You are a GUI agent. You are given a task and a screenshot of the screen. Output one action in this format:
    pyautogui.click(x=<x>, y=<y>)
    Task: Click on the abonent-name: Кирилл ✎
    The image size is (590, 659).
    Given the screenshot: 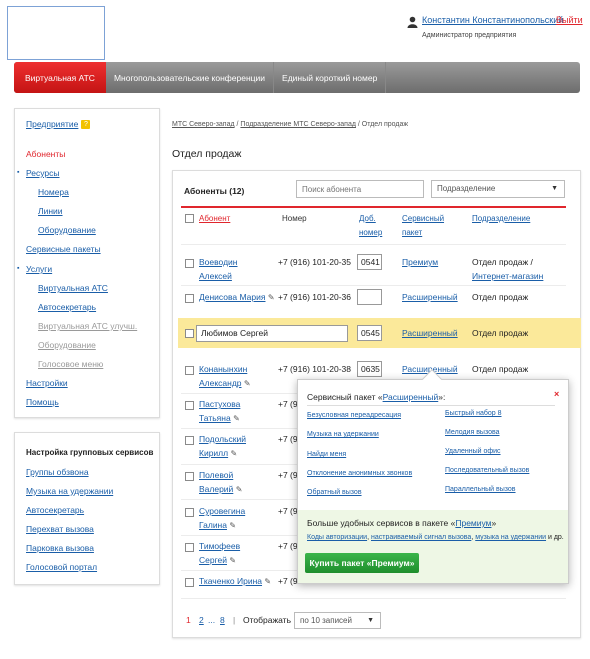 What is the action you would take?
    pyautogui.click(x=218, y=453)
    